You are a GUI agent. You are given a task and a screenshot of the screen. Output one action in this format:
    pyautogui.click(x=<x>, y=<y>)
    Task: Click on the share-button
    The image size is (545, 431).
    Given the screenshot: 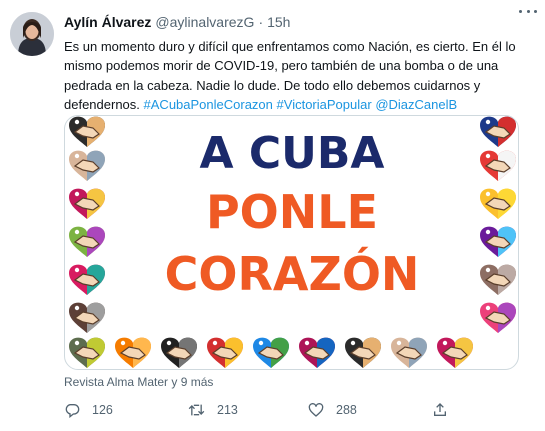 What is the action you would take?
    pyautogui.click(x=440, y=410)
    